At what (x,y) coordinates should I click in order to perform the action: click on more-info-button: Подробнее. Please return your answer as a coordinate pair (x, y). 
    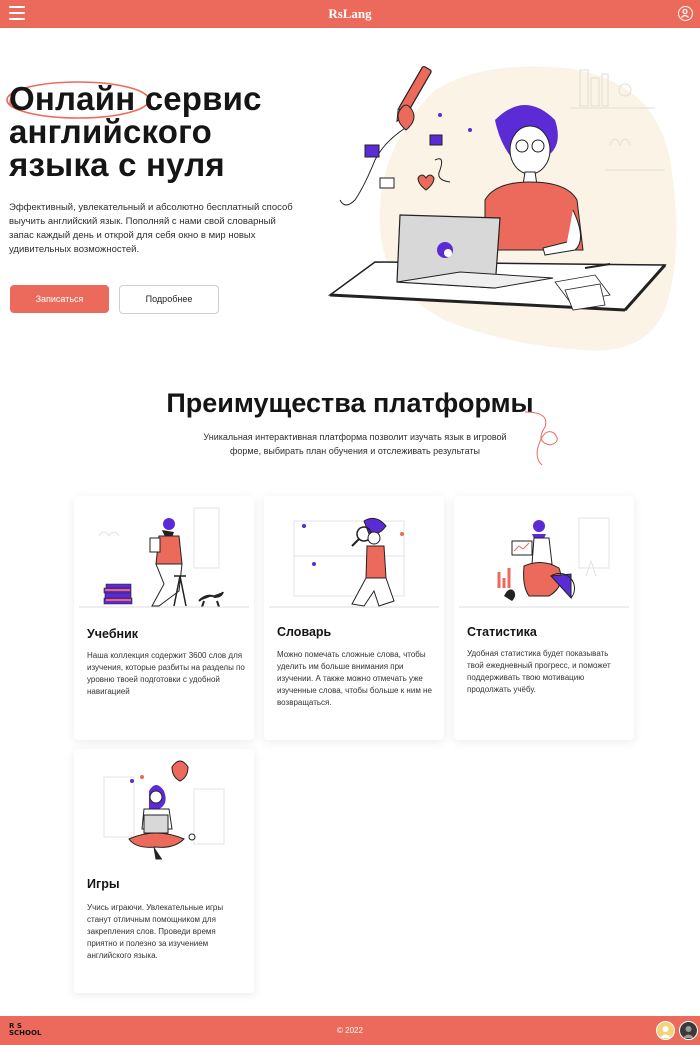
    Looking at the image, I should click on (169, 299).